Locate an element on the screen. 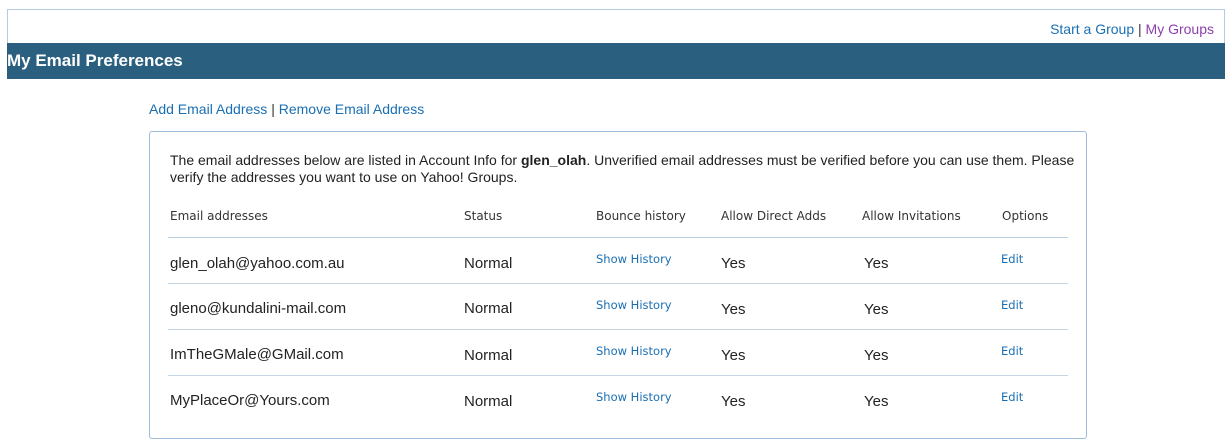  email-cell: gleno@kundalini-mail.com is located at coordinates (258, 308).